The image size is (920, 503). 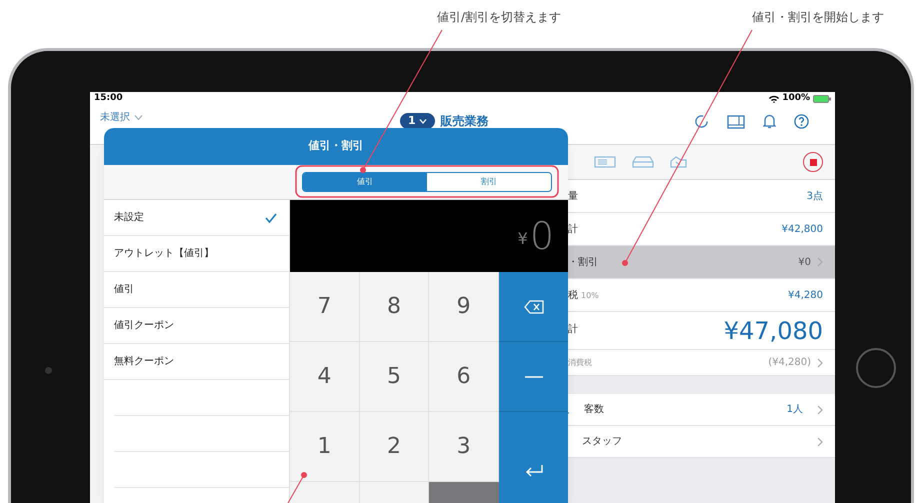 I want to click on home-button, so click(x=876, y=368).